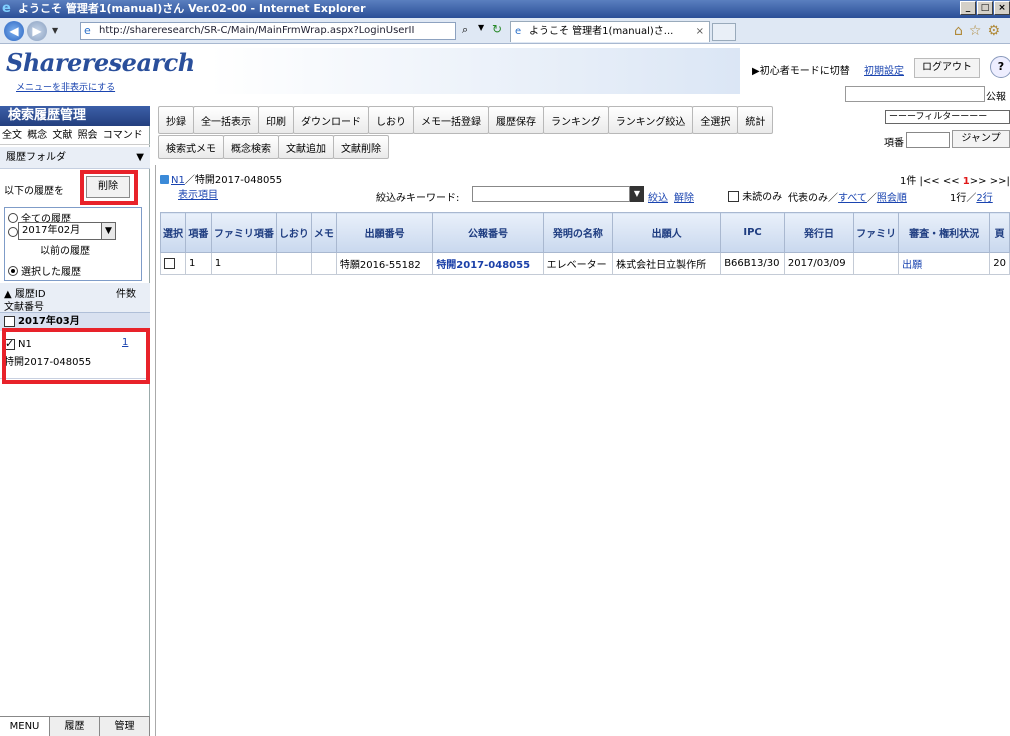 This screenshot has width=1010, height=736. Describe the element at coordinates (700, 32) in the screenshot. I see `close-tab-icon: ×` at that location.